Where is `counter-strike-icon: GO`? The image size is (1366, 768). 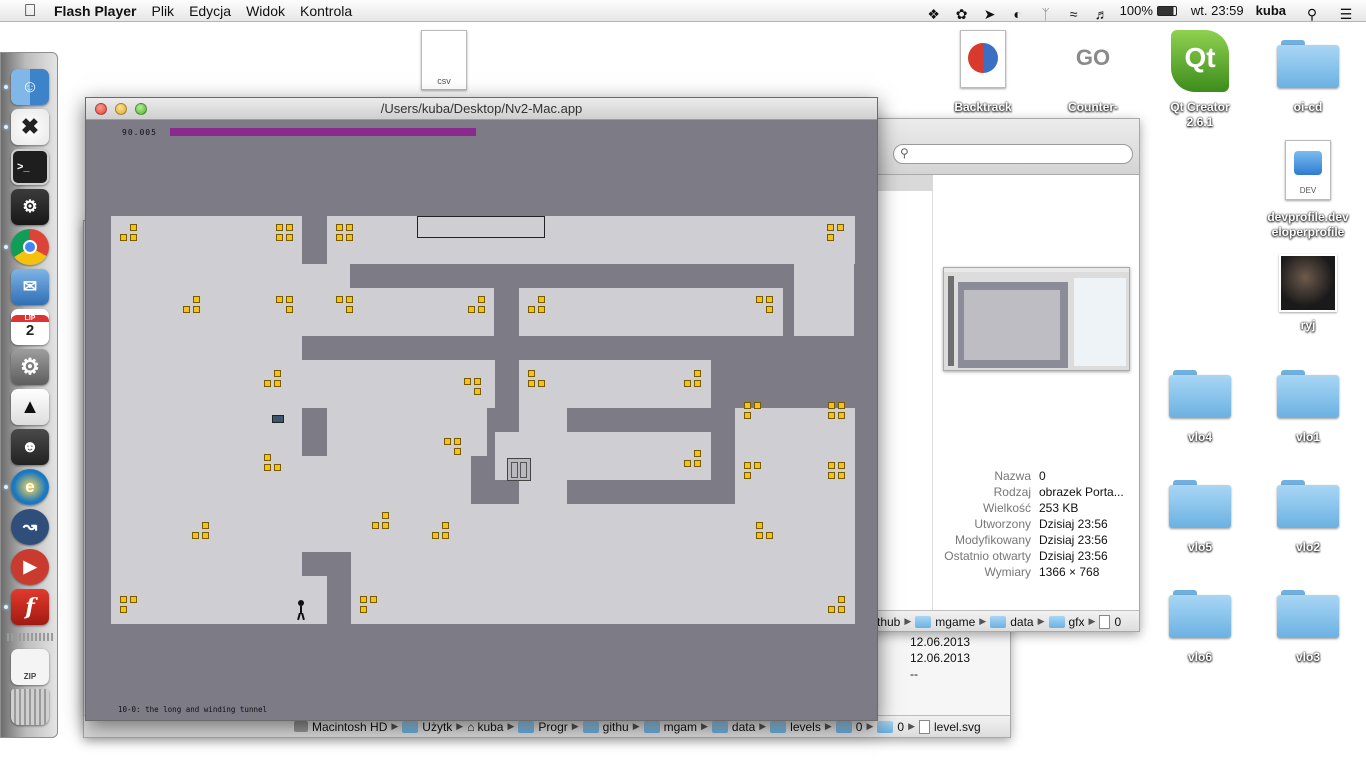
counter-strike-icon: GO is located at coordinates (1093, 58).